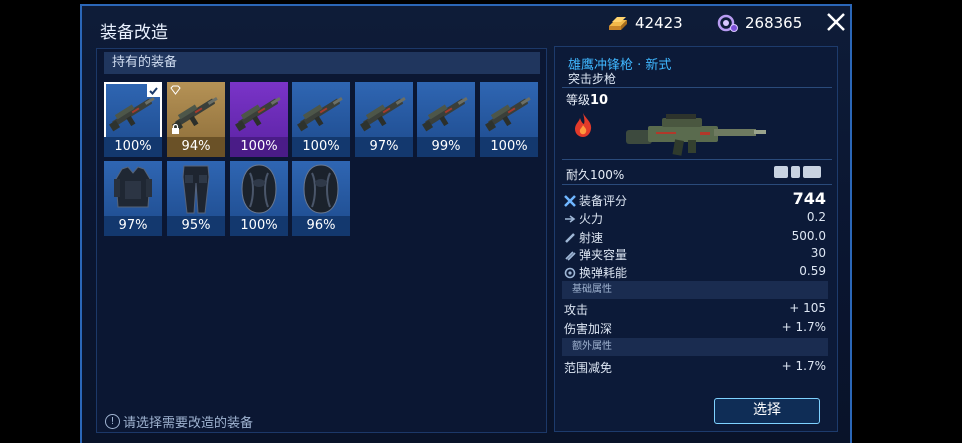  Describe the element at coordinates (695, 238) in the screenshot. I see `stat-fire-rate: 射速 500.0` at that location.